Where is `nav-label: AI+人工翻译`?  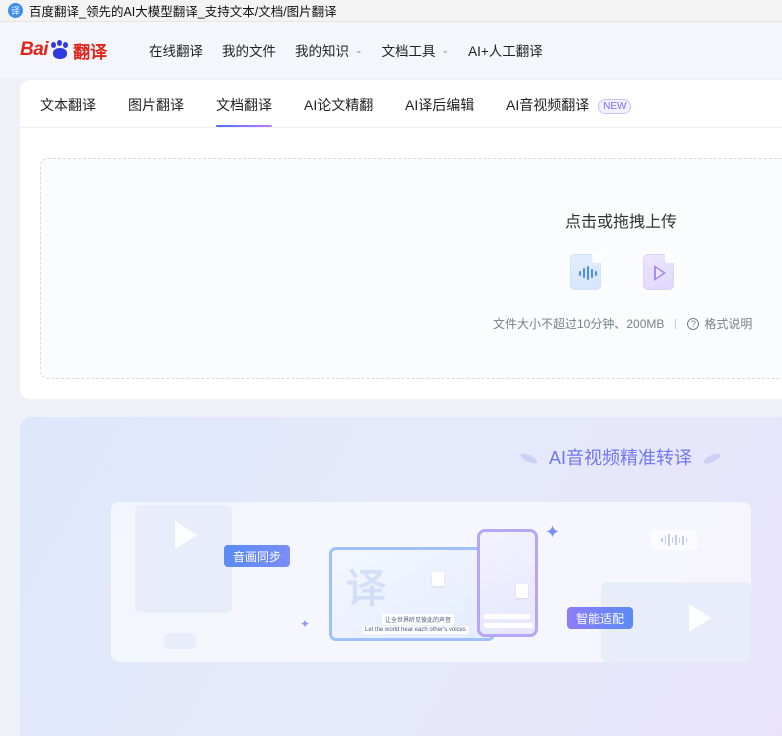 nav-label: AI+人工翻译 is located at coordinates (505, 51).